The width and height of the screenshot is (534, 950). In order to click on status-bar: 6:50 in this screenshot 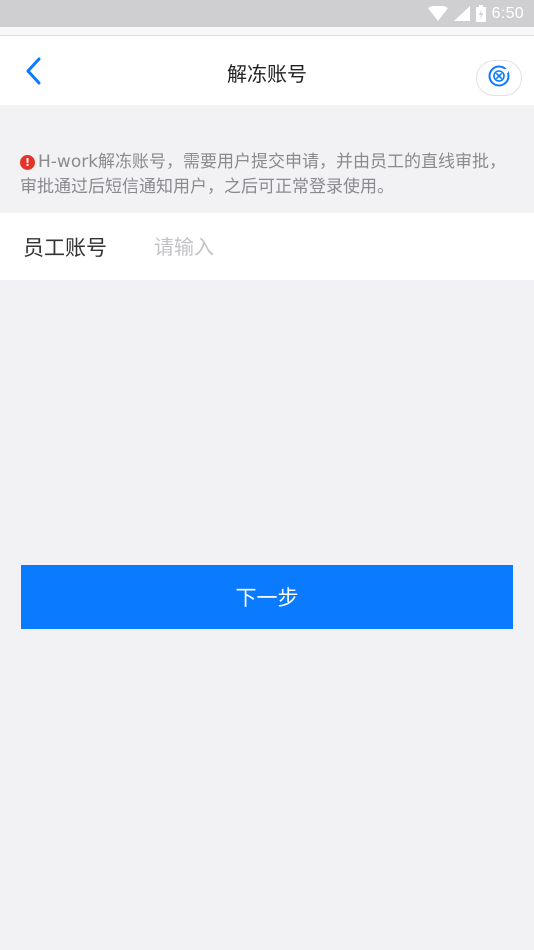, I will do `click(267, 13)`.